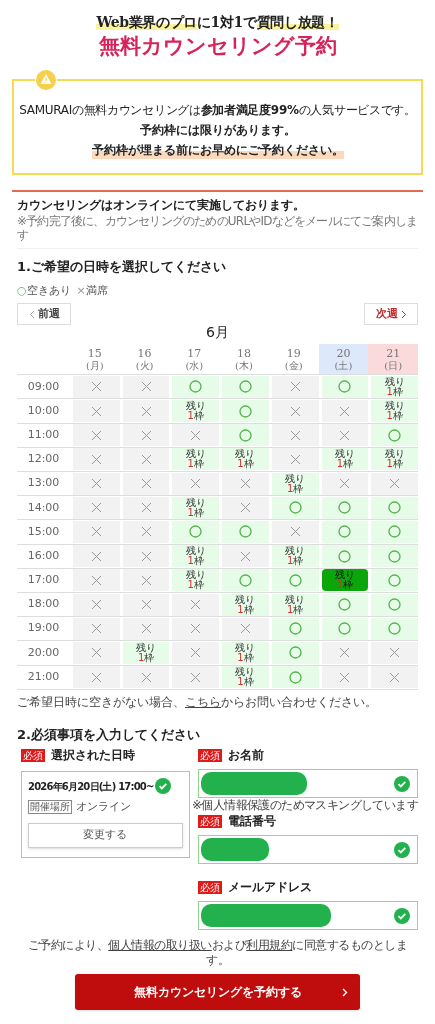 Image resolution: width=435 pixels, height=1024 pixels. What do you see at coordinates (203, 701) in the screenshot?
I see `contact-link: こちら` at bounding box center [203, 701].